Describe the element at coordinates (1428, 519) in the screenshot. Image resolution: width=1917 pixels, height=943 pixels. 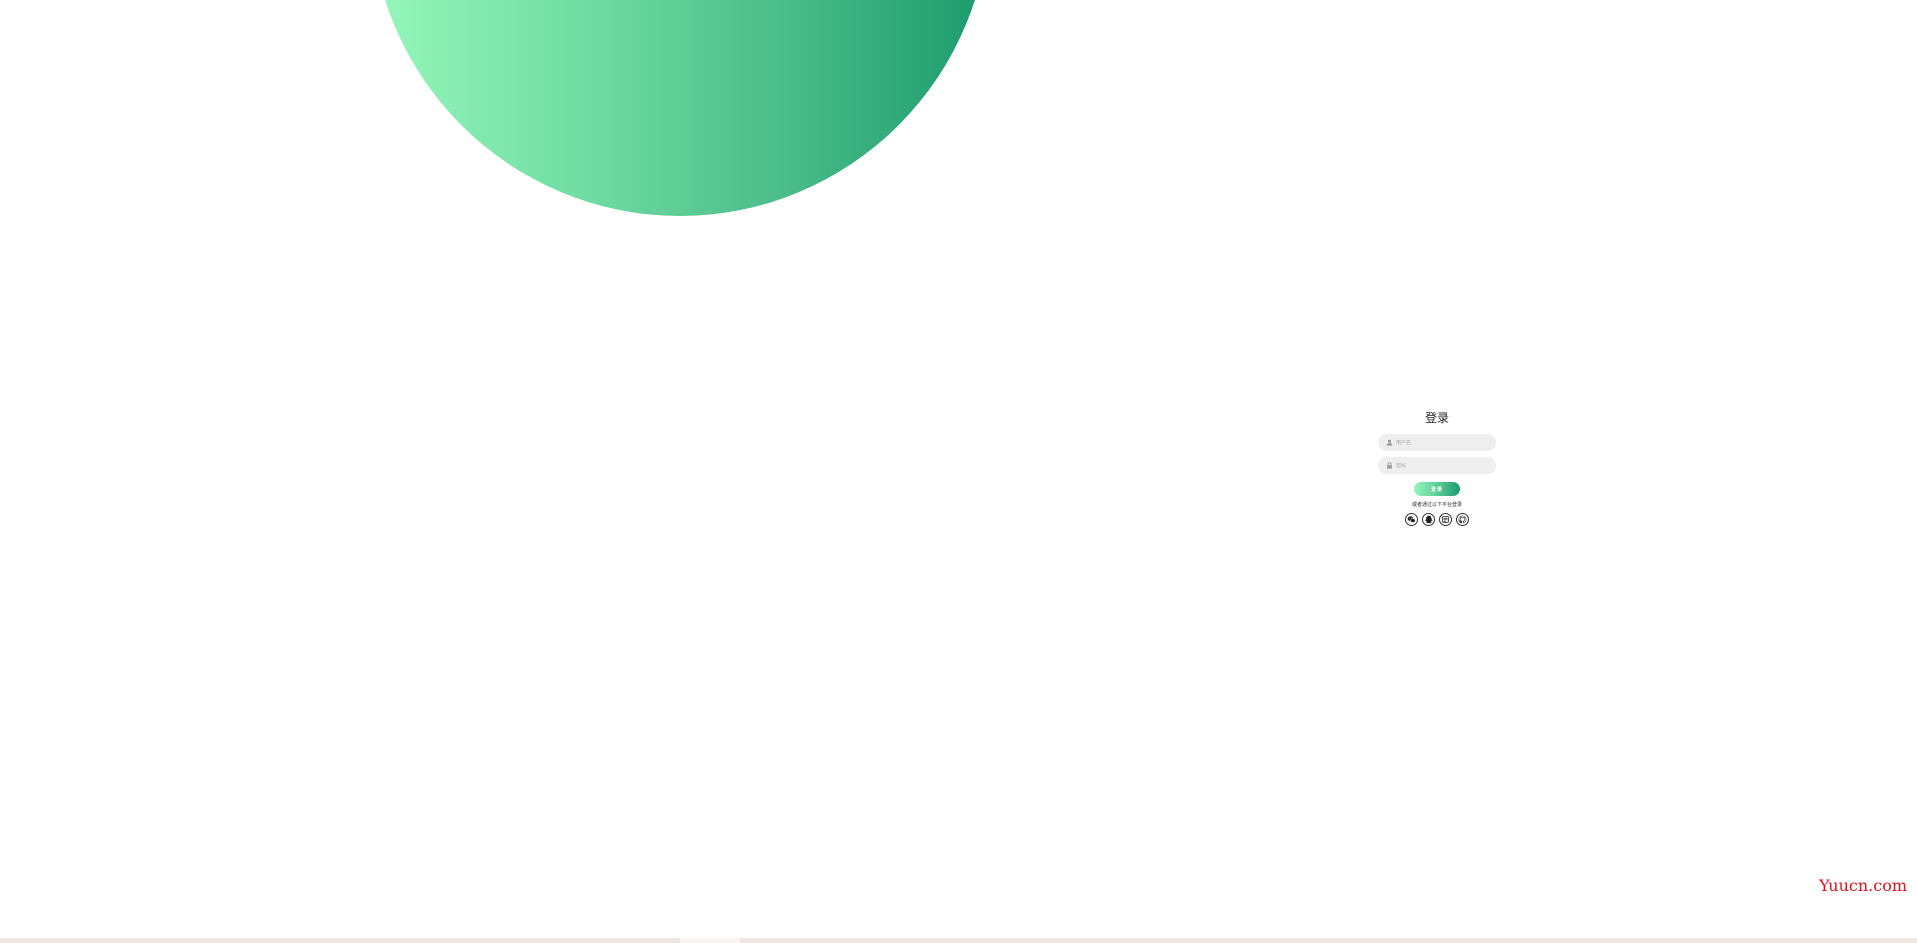
I see `qq-icon` at that location.